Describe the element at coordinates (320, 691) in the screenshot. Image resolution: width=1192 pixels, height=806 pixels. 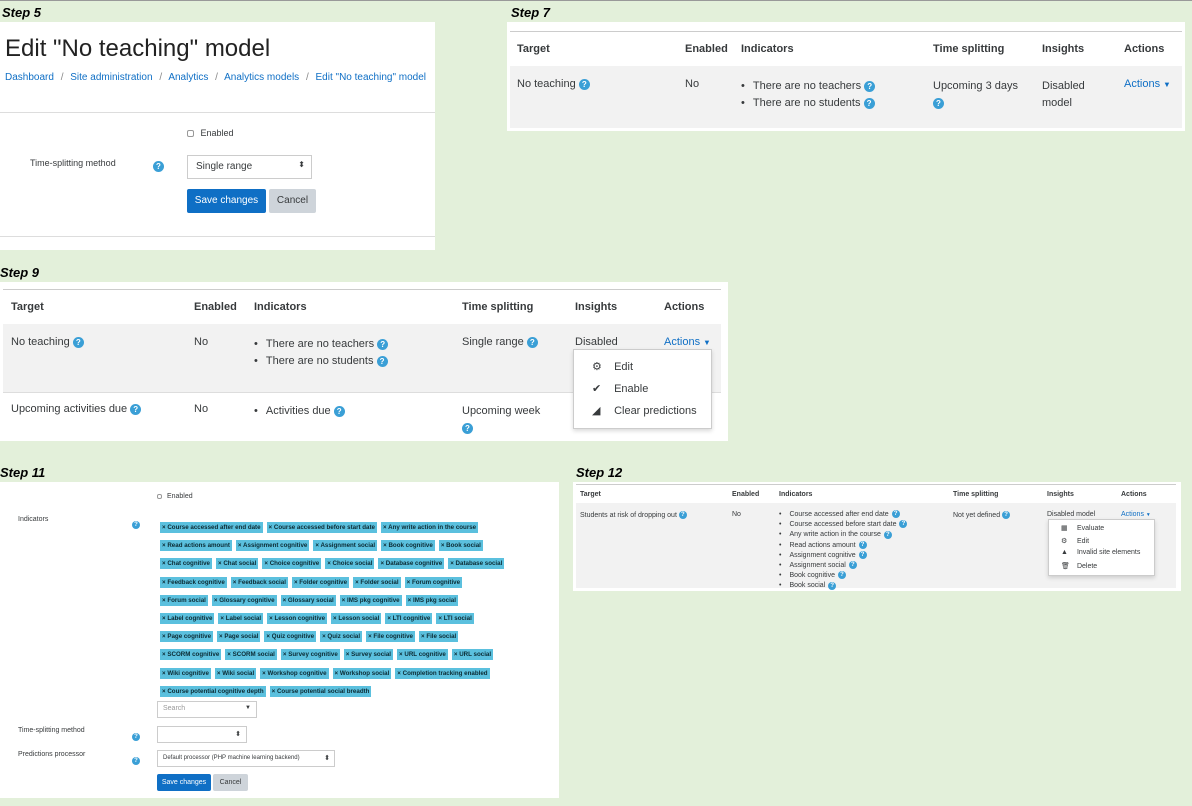
I see `indicator-tag: × Course potential social breadth` at that location.